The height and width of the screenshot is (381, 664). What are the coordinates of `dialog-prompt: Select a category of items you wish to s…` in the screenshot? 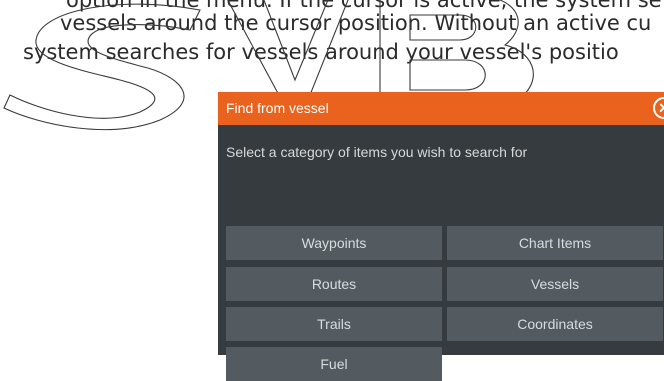 It's located at (377, 152).